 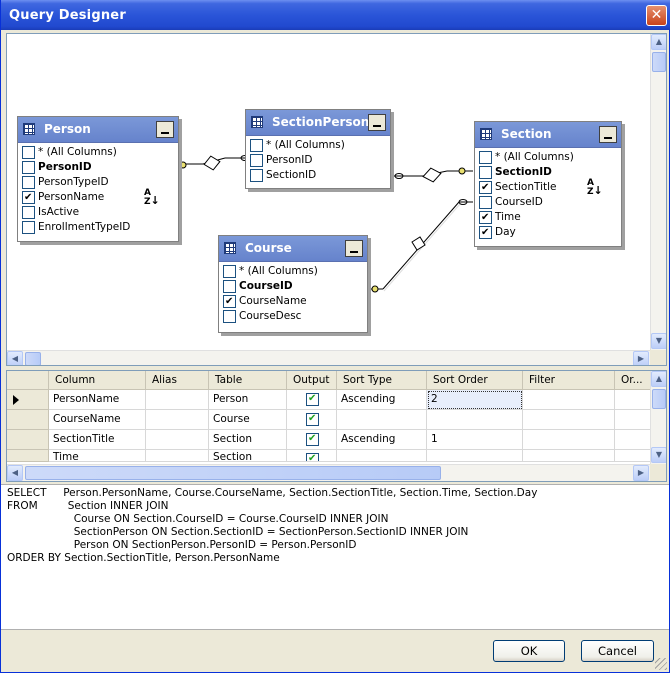 What do you see at coordinates (100, 227) in the screenshot?
I see `column-item: EnrollmentTypeID` at bounding box center [100, 227].